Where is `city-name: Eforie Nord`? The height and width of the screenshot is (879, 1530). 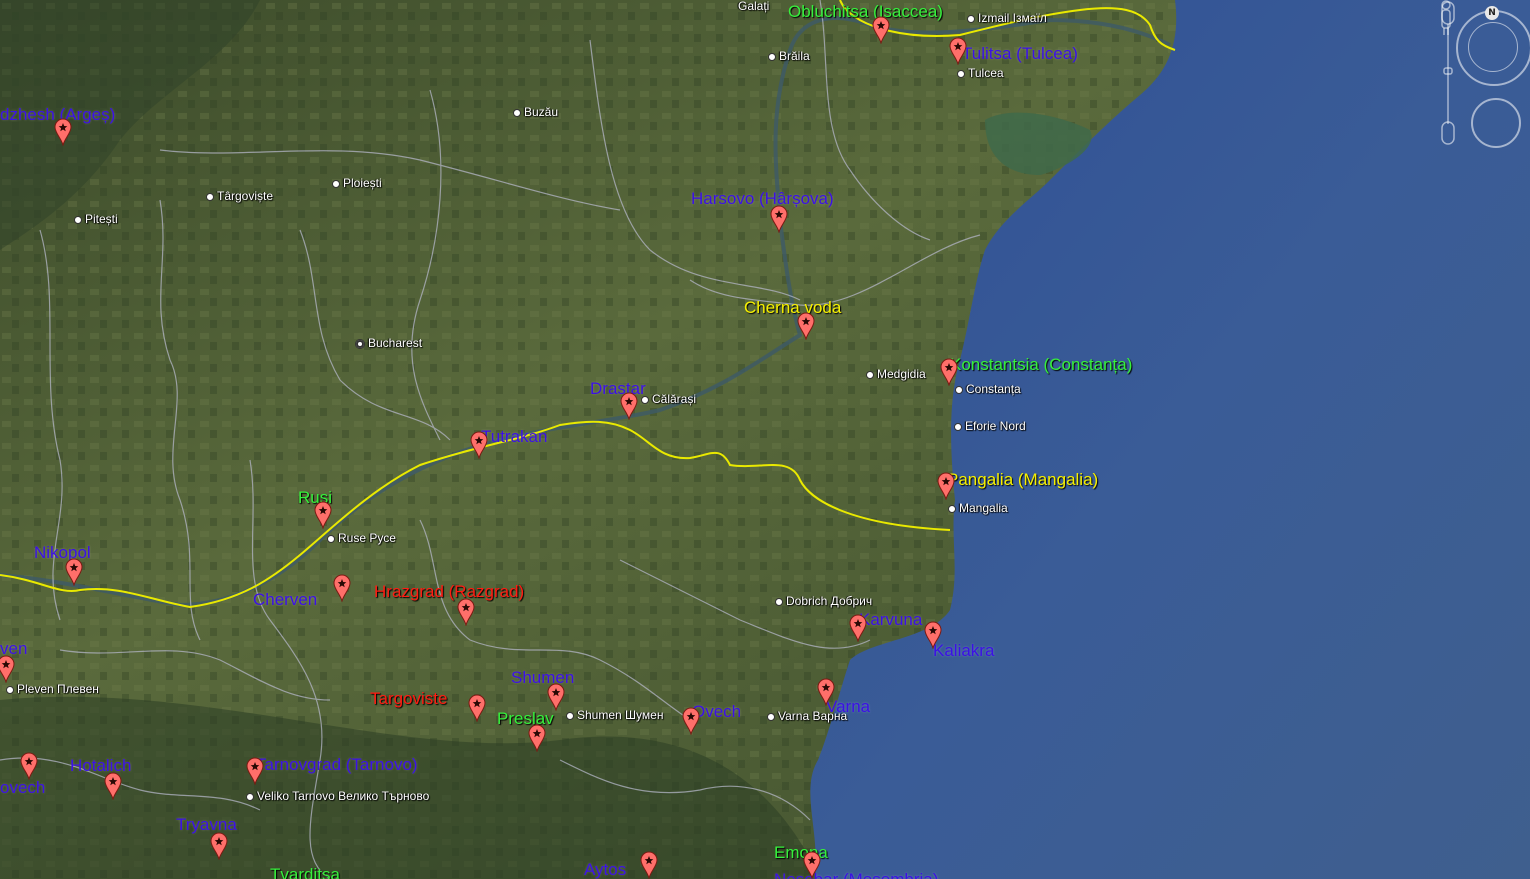 city-name: Eforie Nord is located at coordinates (995, 426).